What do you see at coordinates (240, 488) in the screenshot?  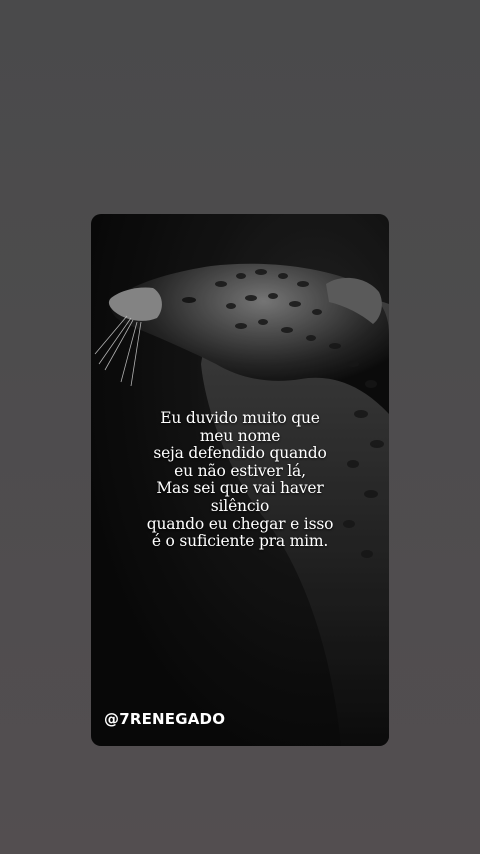 I see `quote-line: Mas sei que vai haver` at bounding box center [240, 488].